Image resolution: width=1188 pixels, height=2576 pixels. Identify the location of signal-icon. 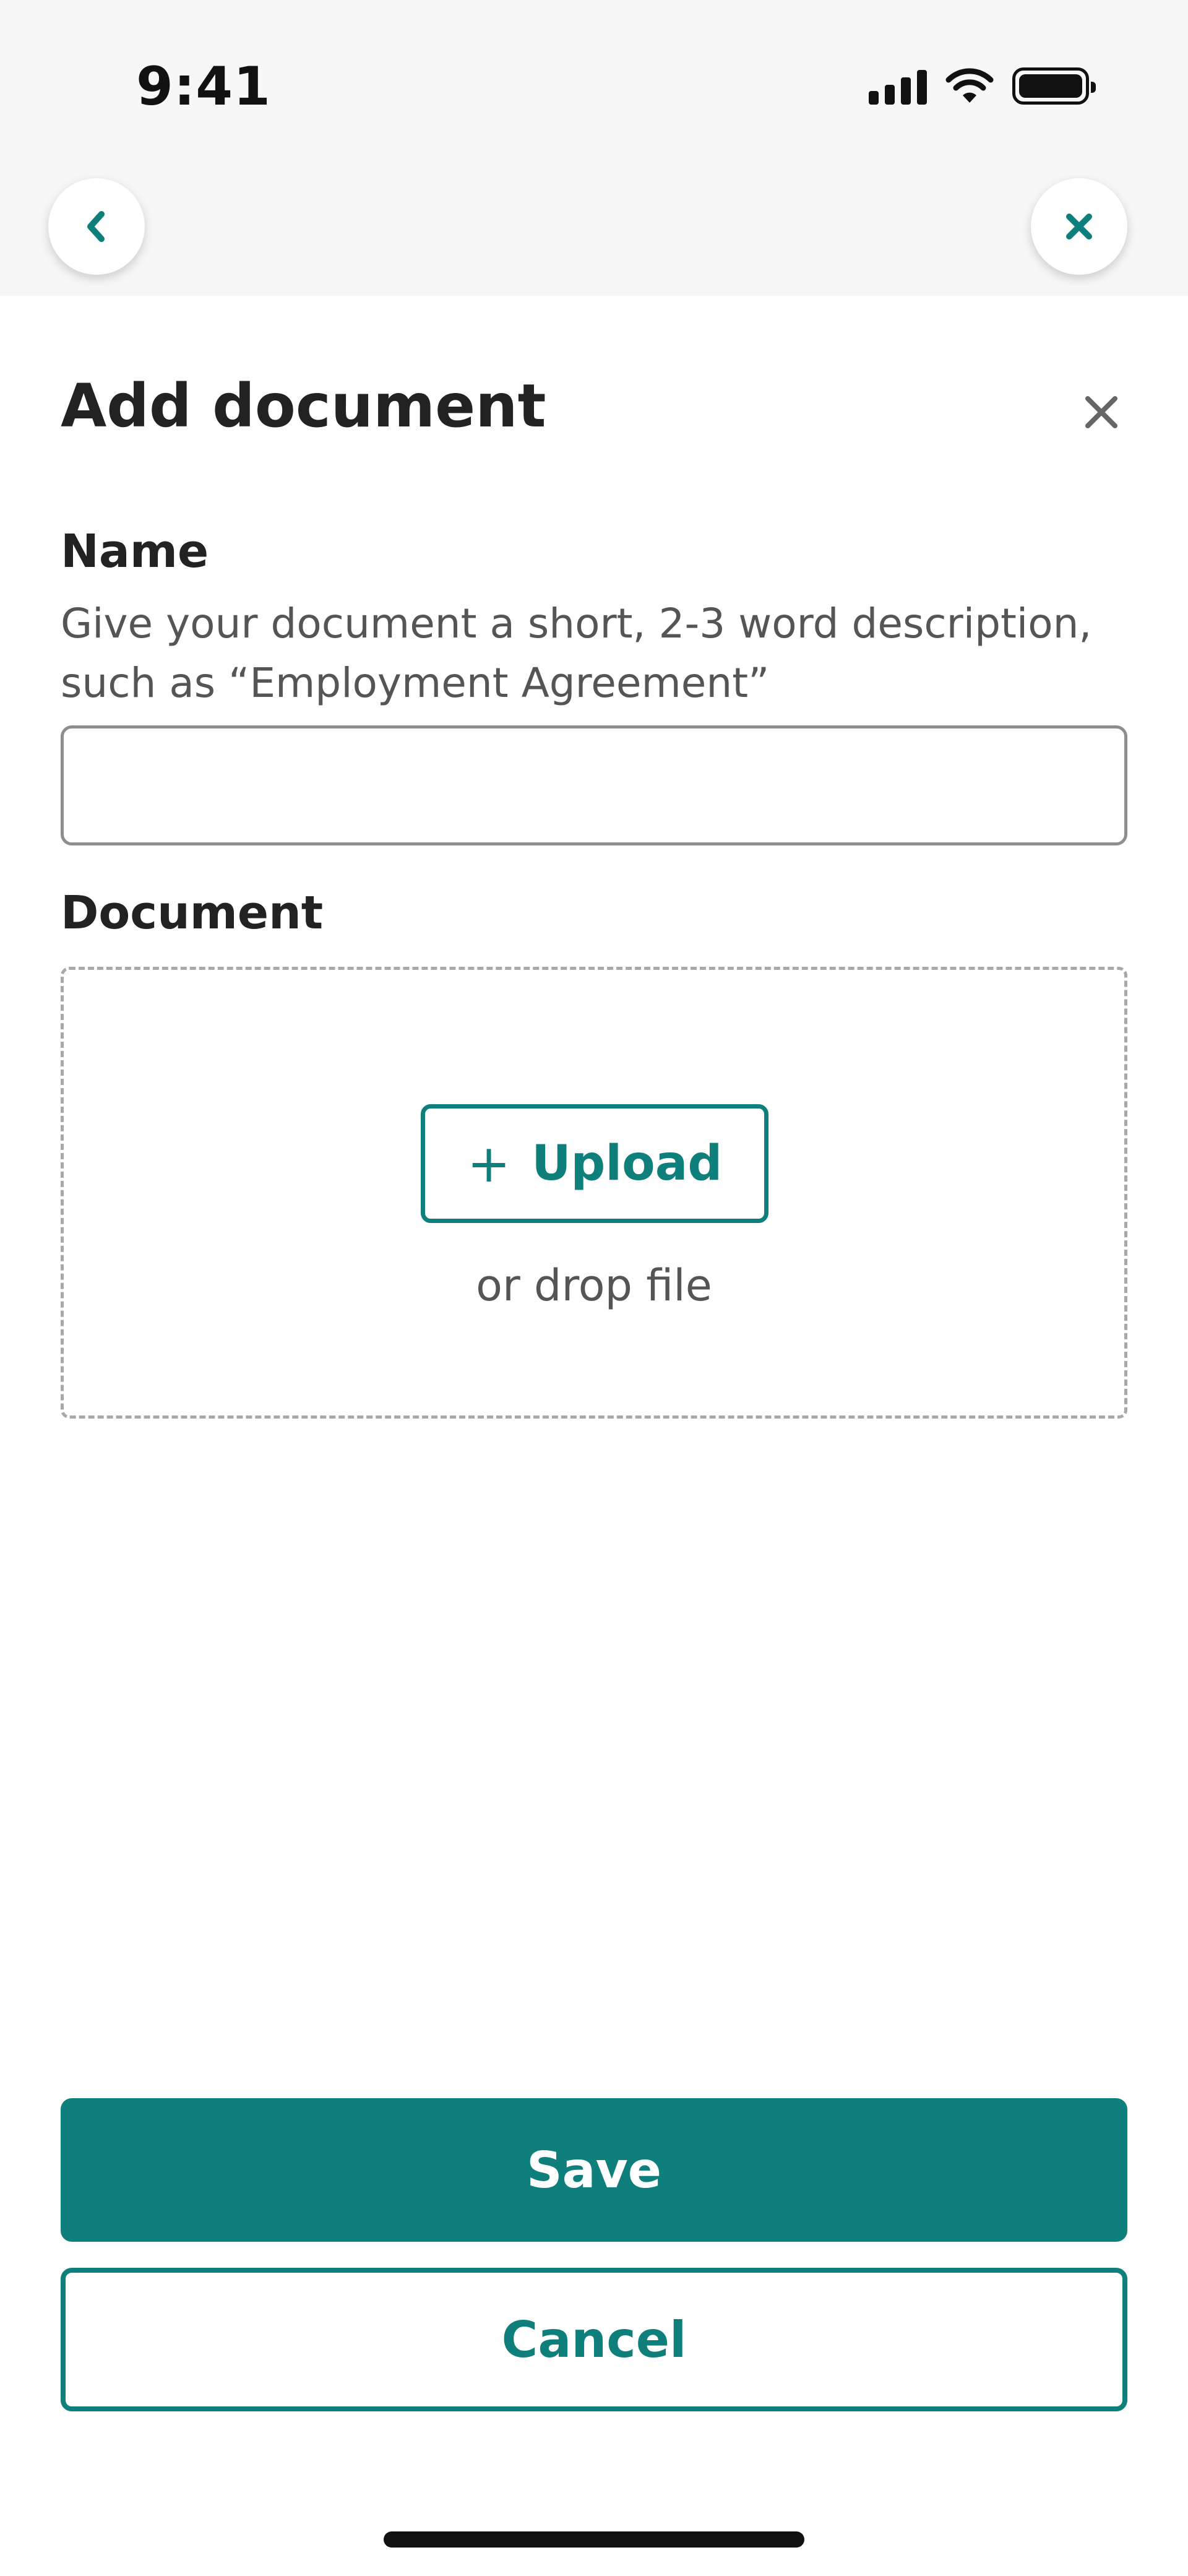
(898, 86).